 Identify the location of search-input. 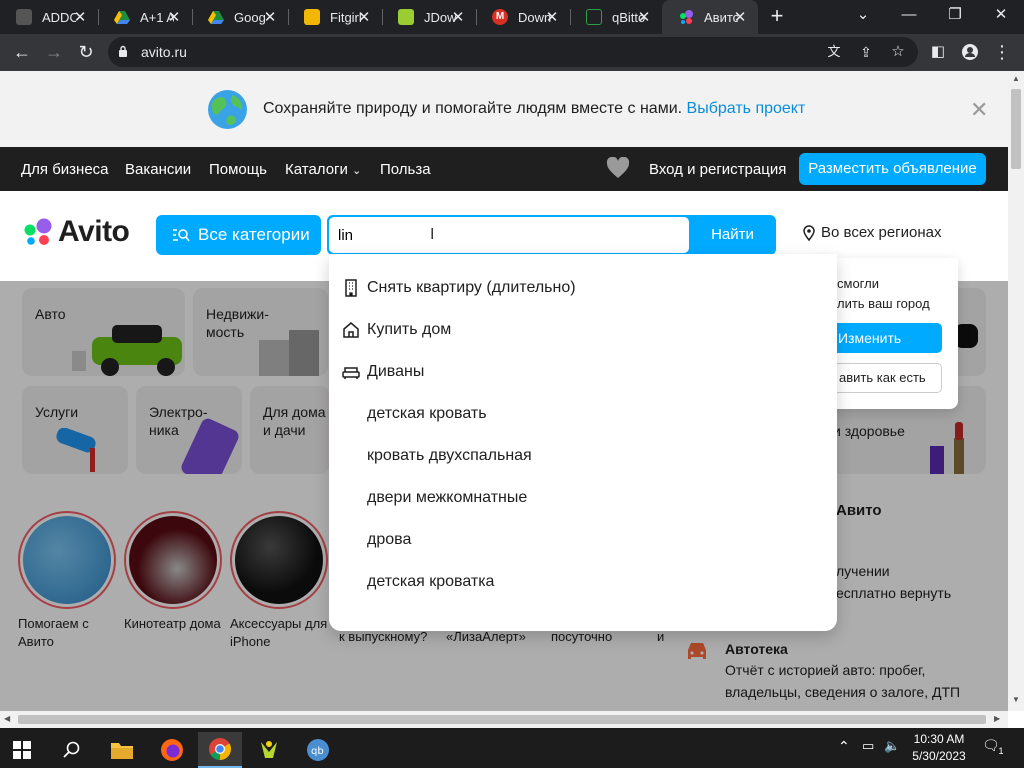
(509, 235).